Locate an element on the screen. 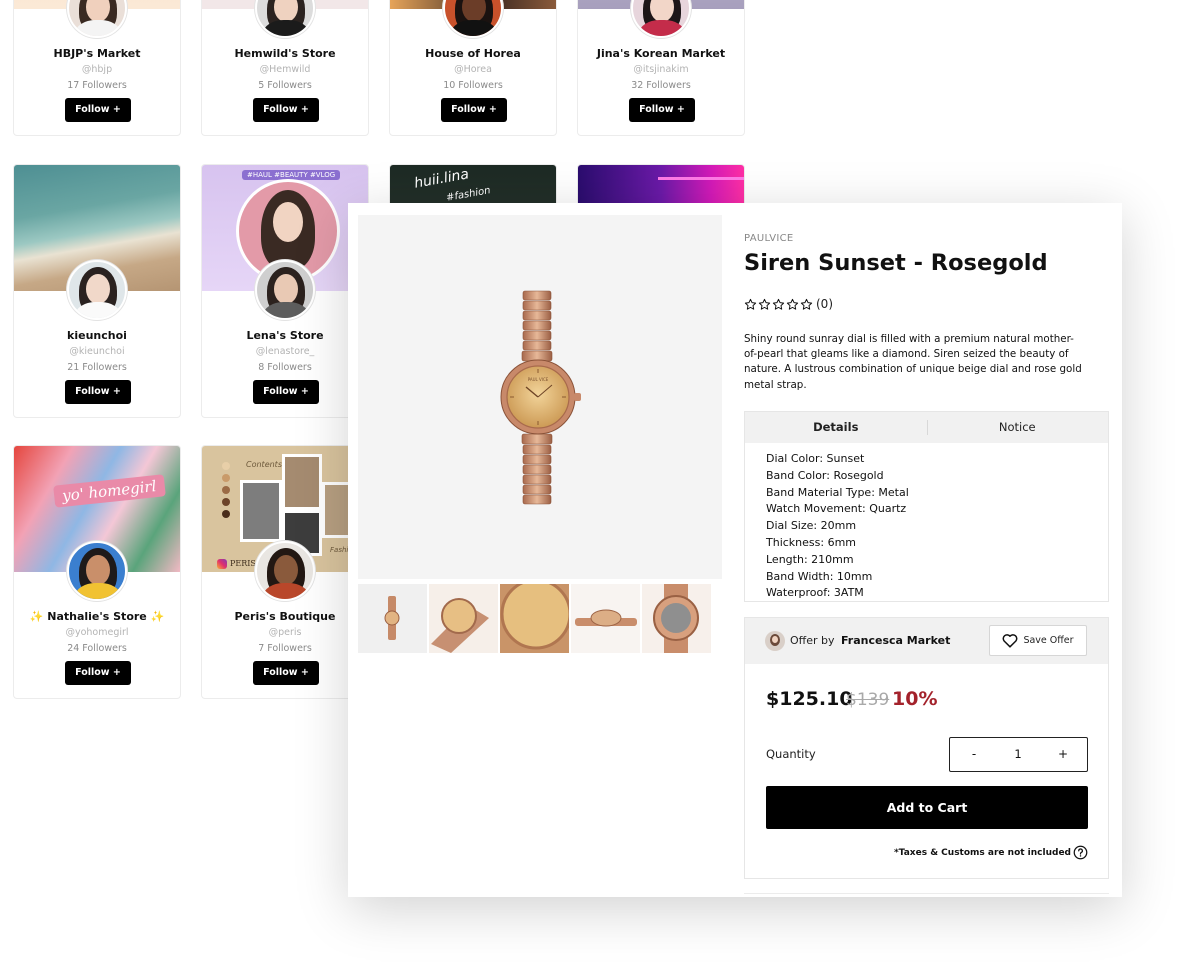 Image resolution: width=1200 pixels, height=976 pixels. tax-note: *Taxes & Customs are not included is located at coordinates (991, 852).